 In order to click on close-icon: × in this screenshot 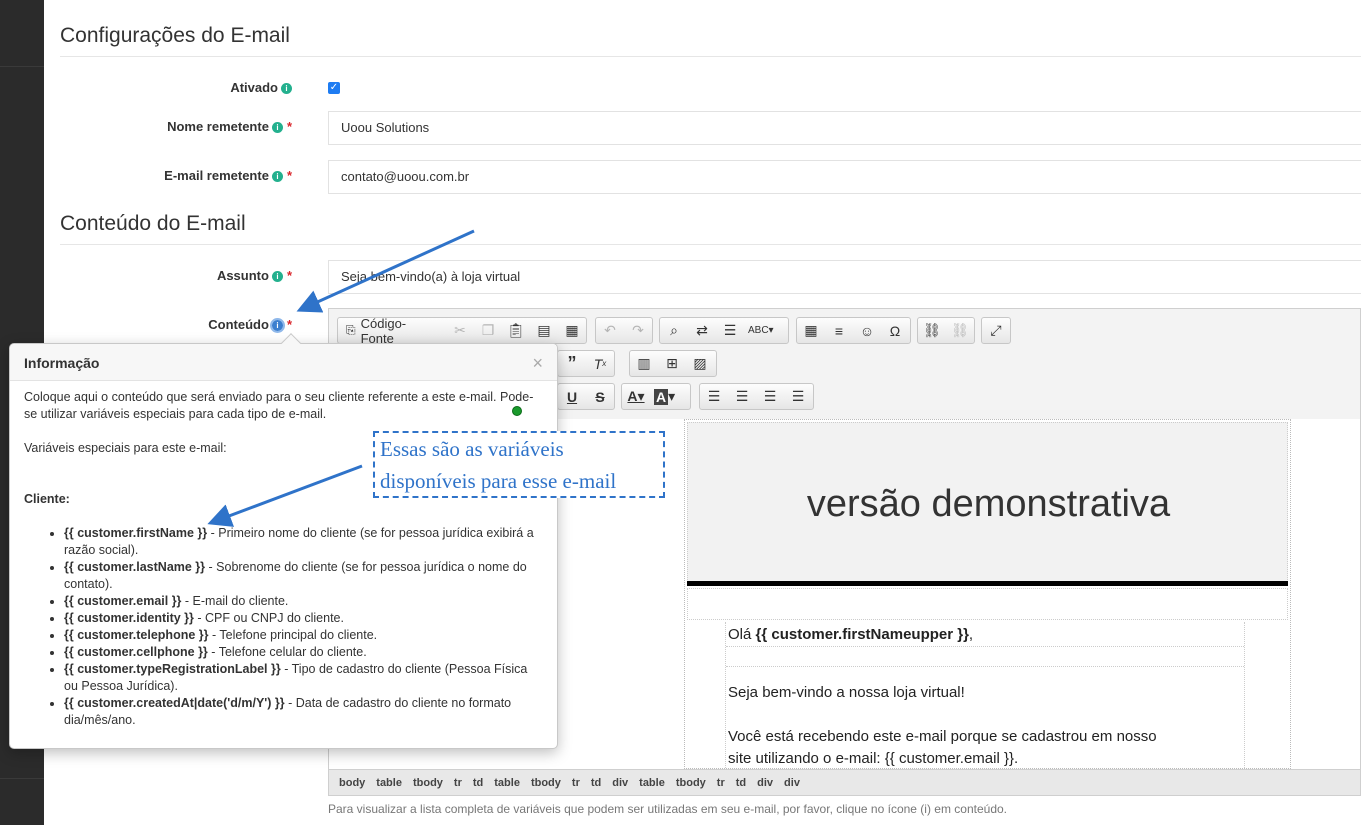, I will do `click(537, 363)`.